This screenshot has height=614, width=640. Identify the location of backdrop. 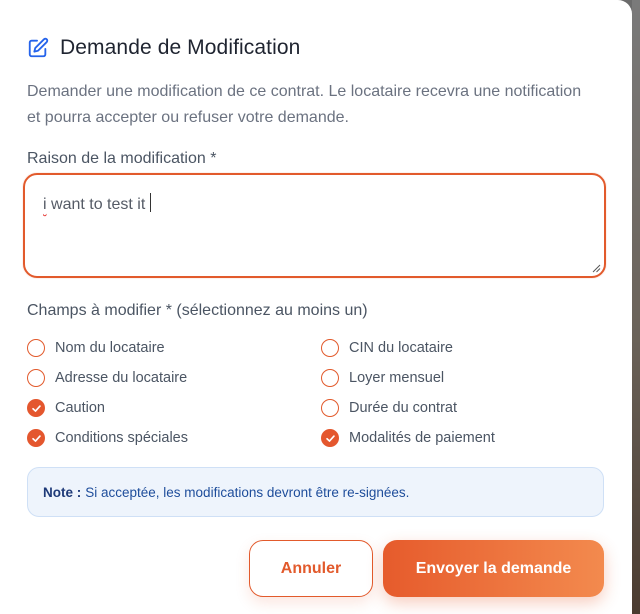
(636, 307).